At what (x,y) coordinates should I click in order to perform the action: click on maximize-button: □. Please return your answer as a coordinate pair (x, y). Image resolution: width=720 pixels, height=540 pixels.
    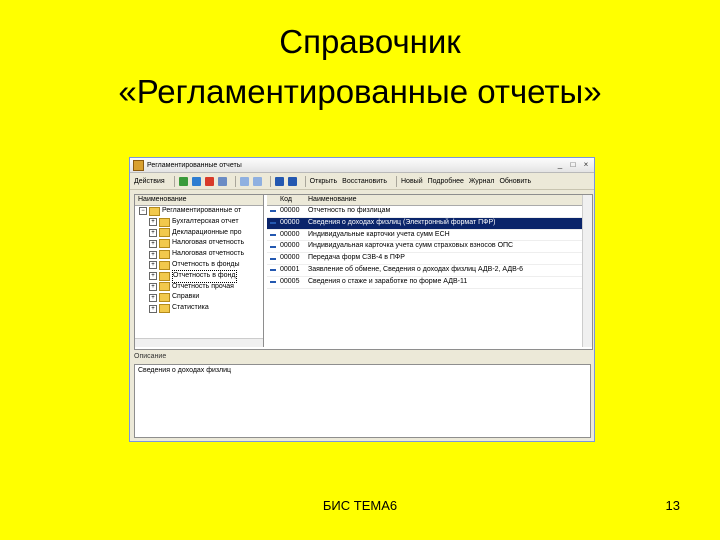
    Looking at the image, I should click on (573, 165).